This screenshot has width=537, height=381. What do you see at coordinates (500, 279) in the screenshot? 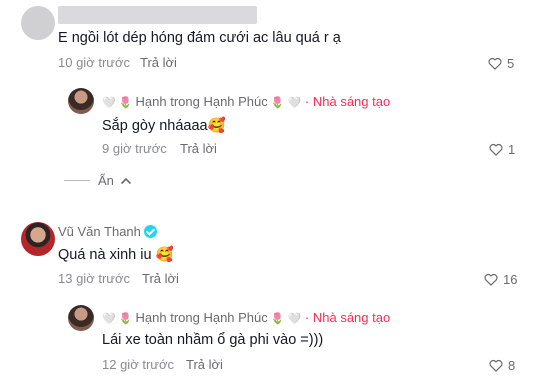
I see `like-button: 16` at bounding box center [500, 279].